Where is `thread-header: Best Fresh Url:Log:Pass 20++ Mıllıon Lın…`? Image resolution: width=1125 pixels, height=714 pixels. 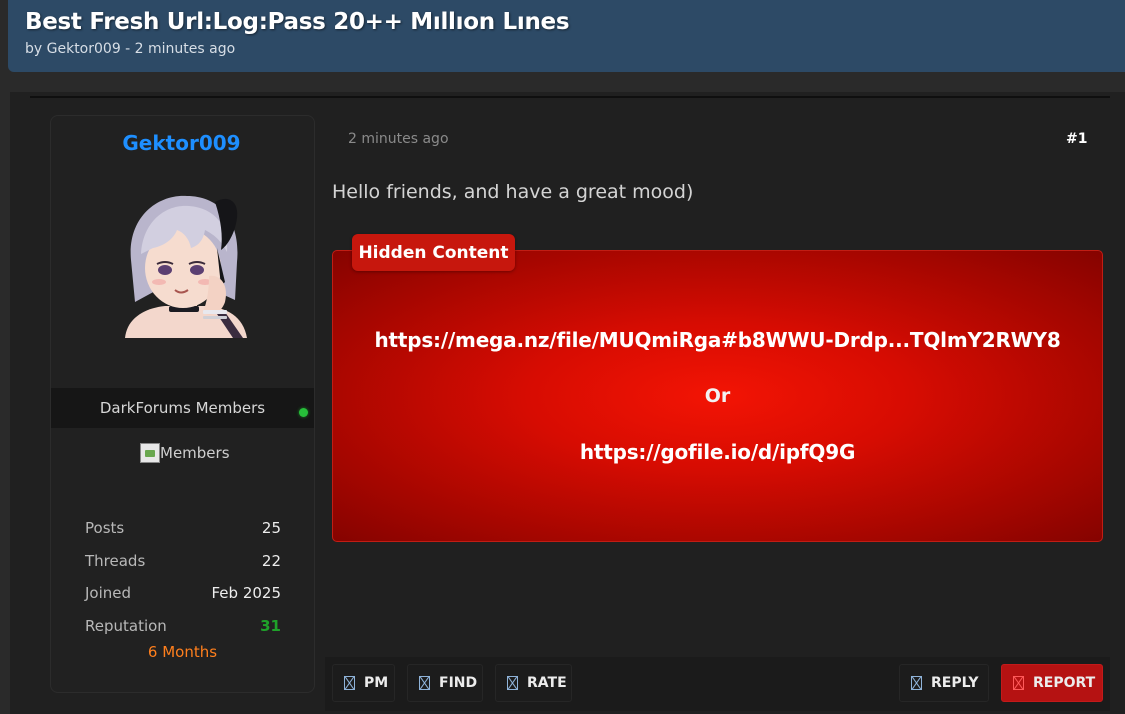 thread-header: Best Fresh Url:Log:Pass 20++ Mıllıon Lın… is located at coordinates (566, 36).